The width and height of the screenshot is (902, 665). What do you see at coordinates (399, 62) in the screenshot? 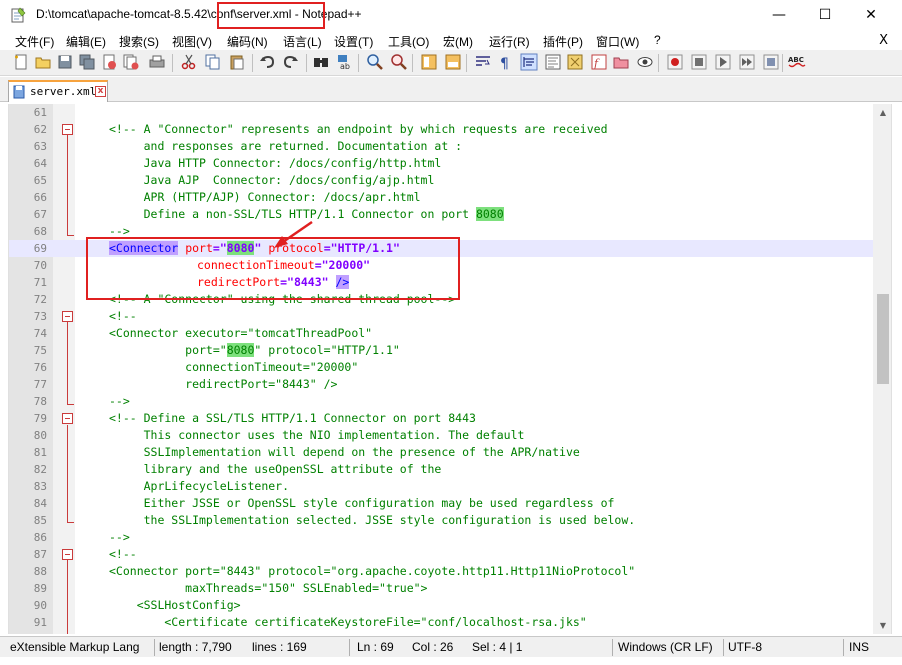
I see `zoom-out-icon` at bounding box center [399, 62].